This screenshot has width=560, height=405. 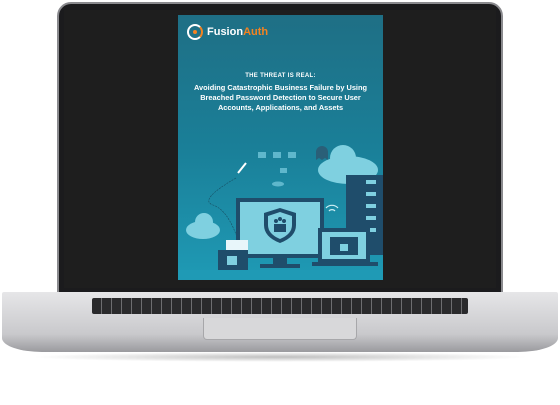 I want to click on rocket-icon, so click(x=242, y=168).